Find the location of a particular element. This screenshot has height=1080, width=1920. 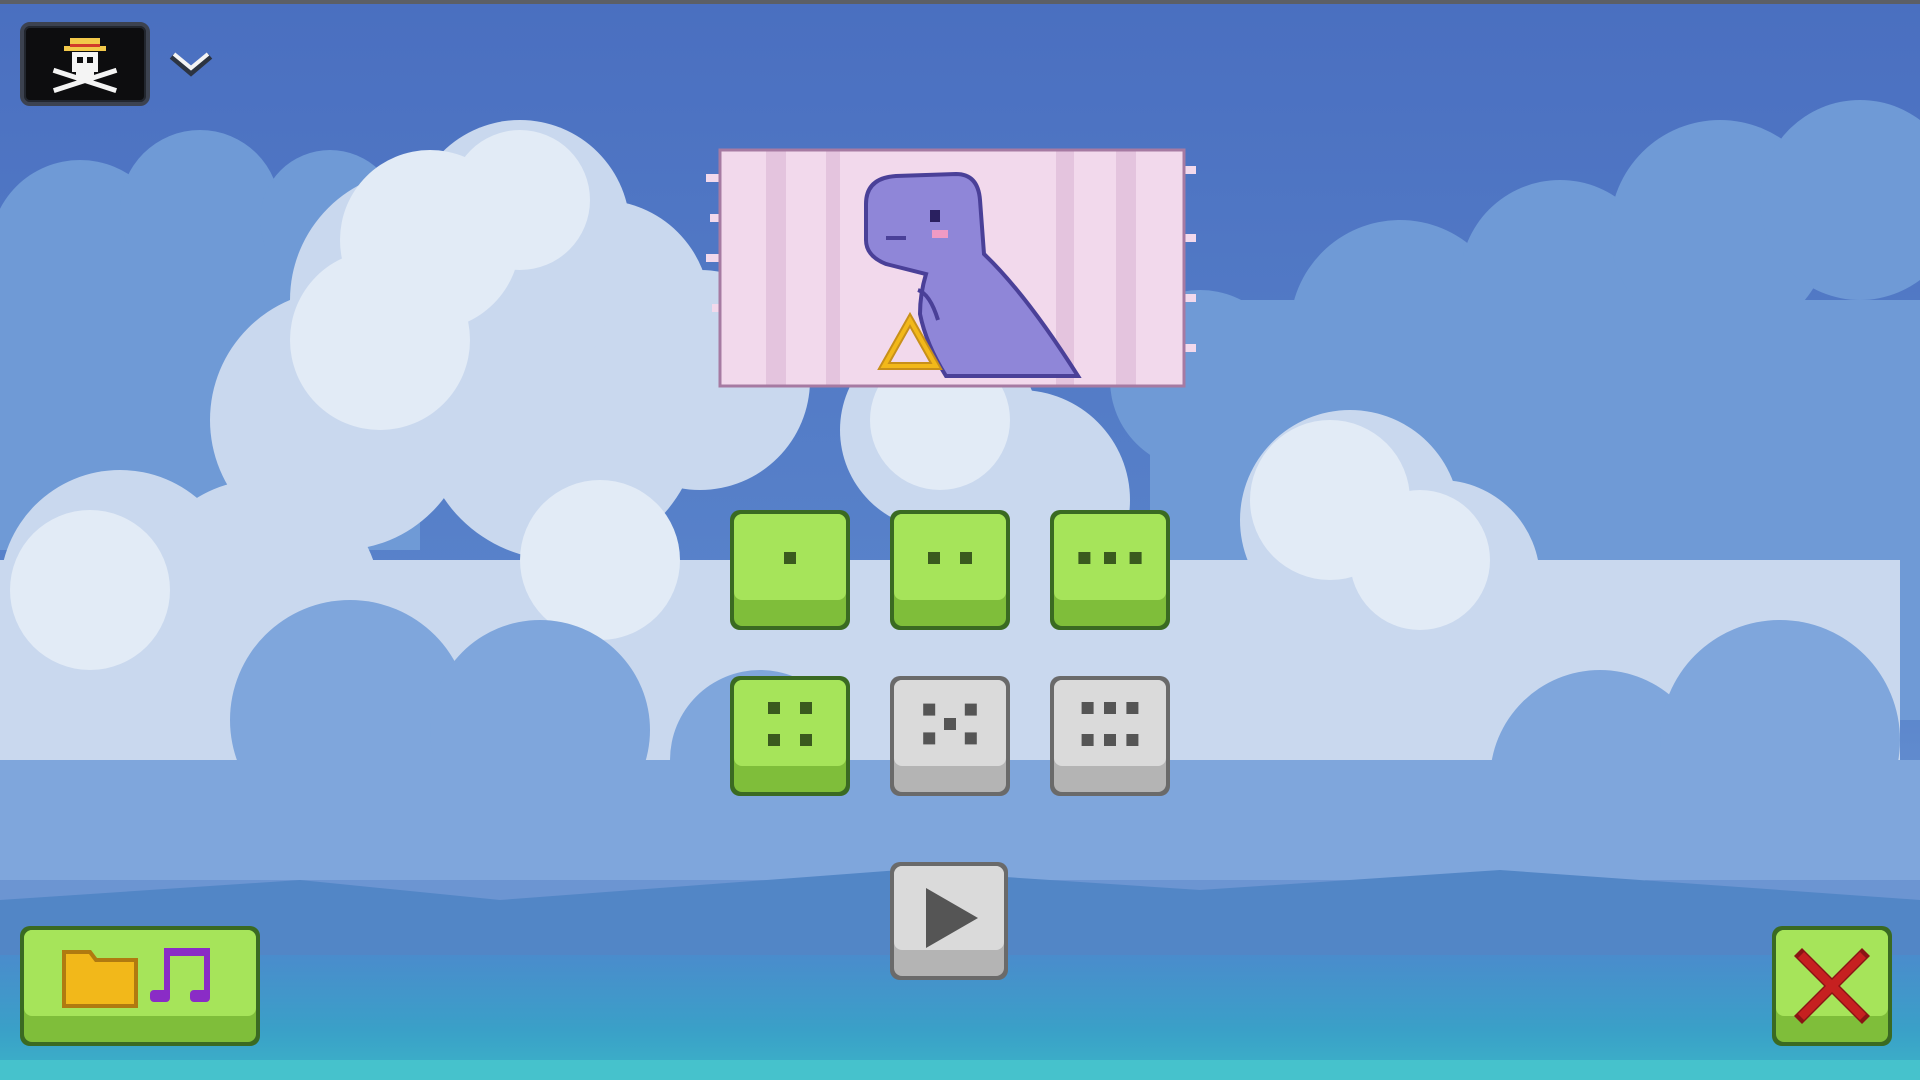

dice-four-icon is located at coordinates (790, 736).